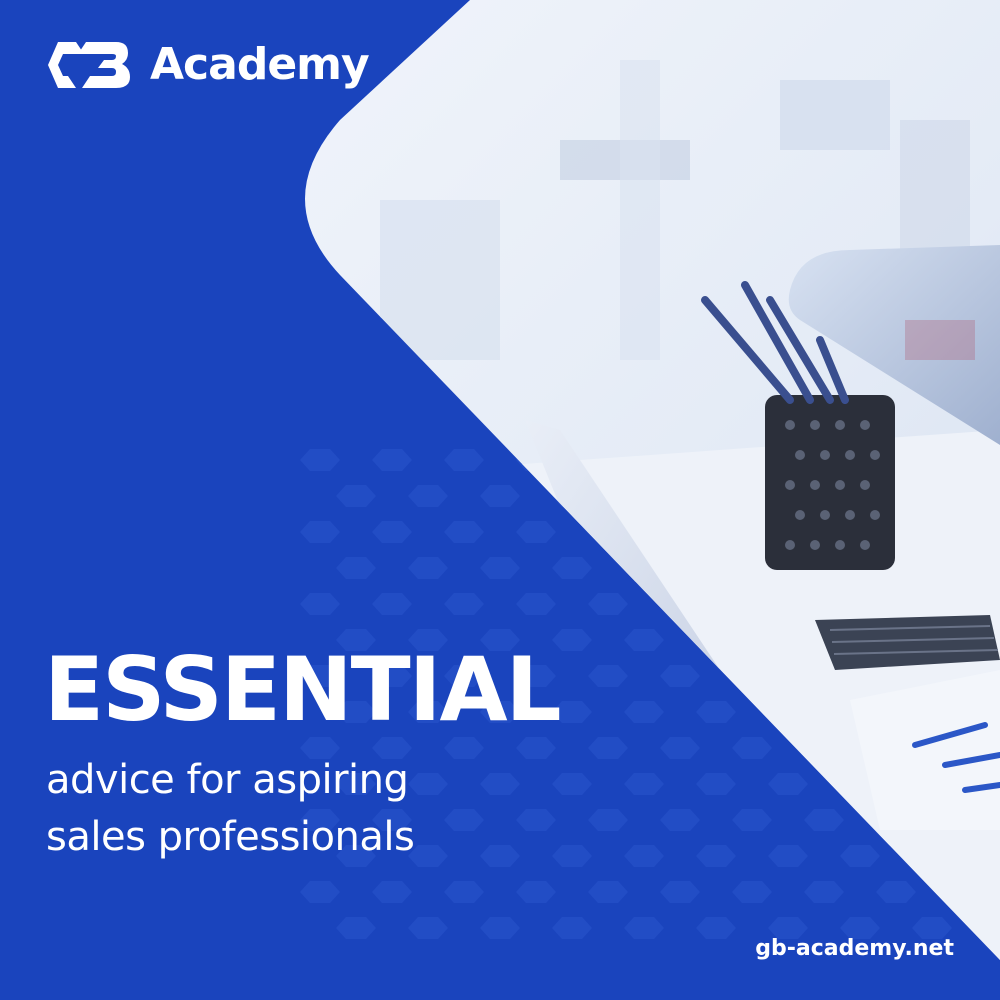 The image size is (1000, 1000). Describe the element at coordinates (260, 64) in the screenshot. I see `brand-name: Academy` at that location.